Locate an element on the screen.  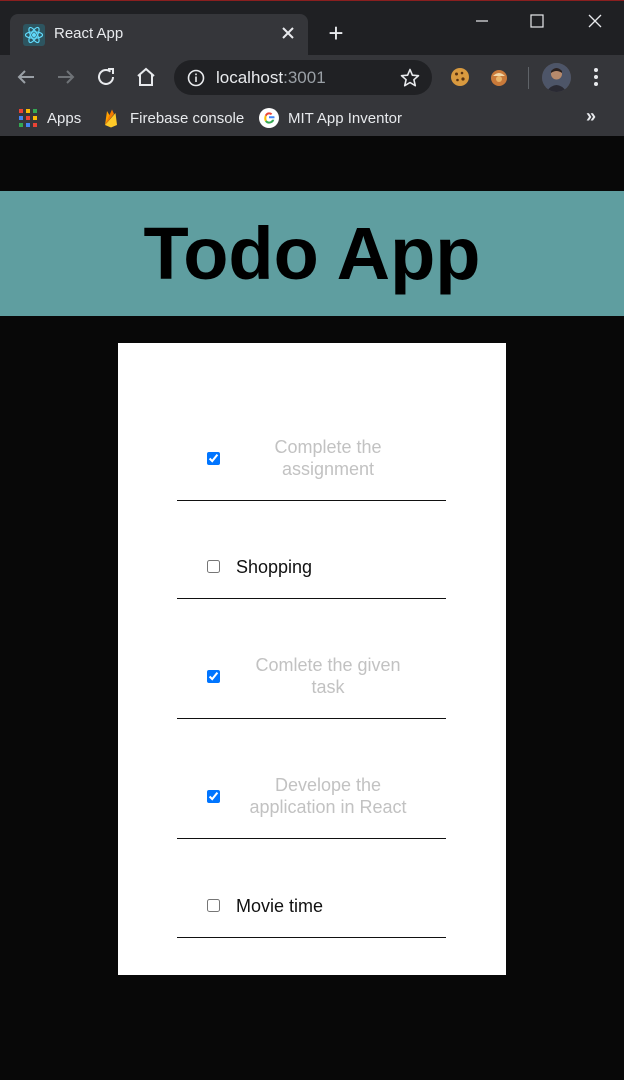
firebase-icon is located at coordinates (111, 118).